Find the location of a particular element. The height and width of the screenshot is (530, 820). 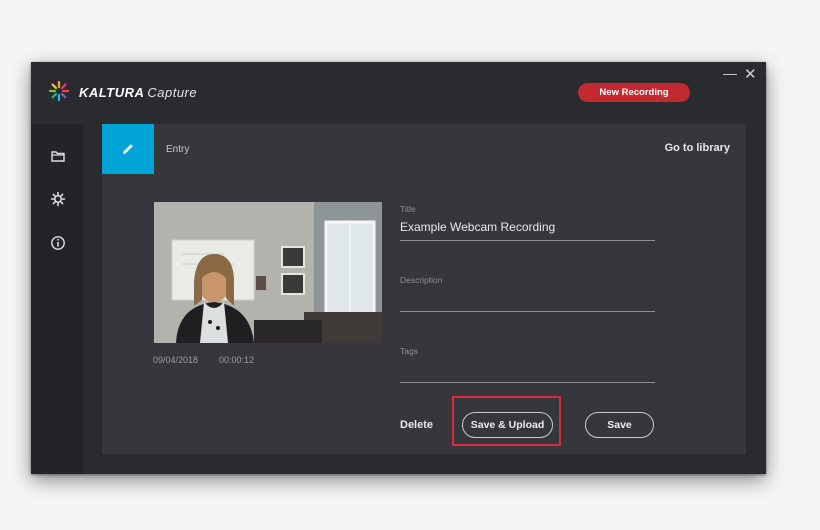

recording-thumbnail is located at coordinates (268, 272).